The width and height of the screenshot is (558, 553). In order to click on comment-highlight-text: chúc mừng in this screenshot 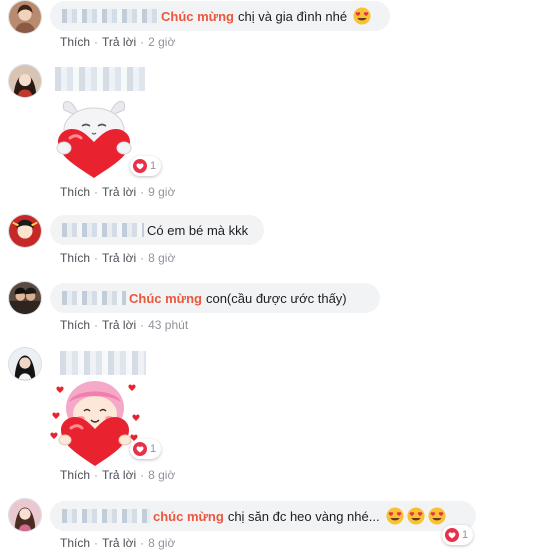, I will do `click(188, 516)`.